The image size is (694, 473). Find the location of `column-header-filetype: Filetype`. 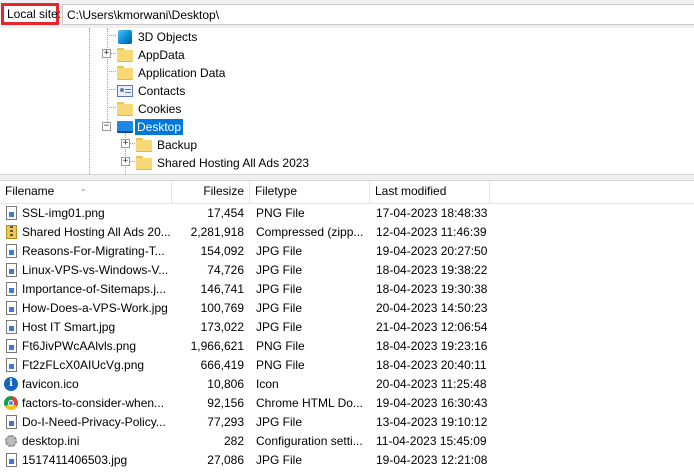

column-header-filetype: Filetype is located at coordinates (310, 192).